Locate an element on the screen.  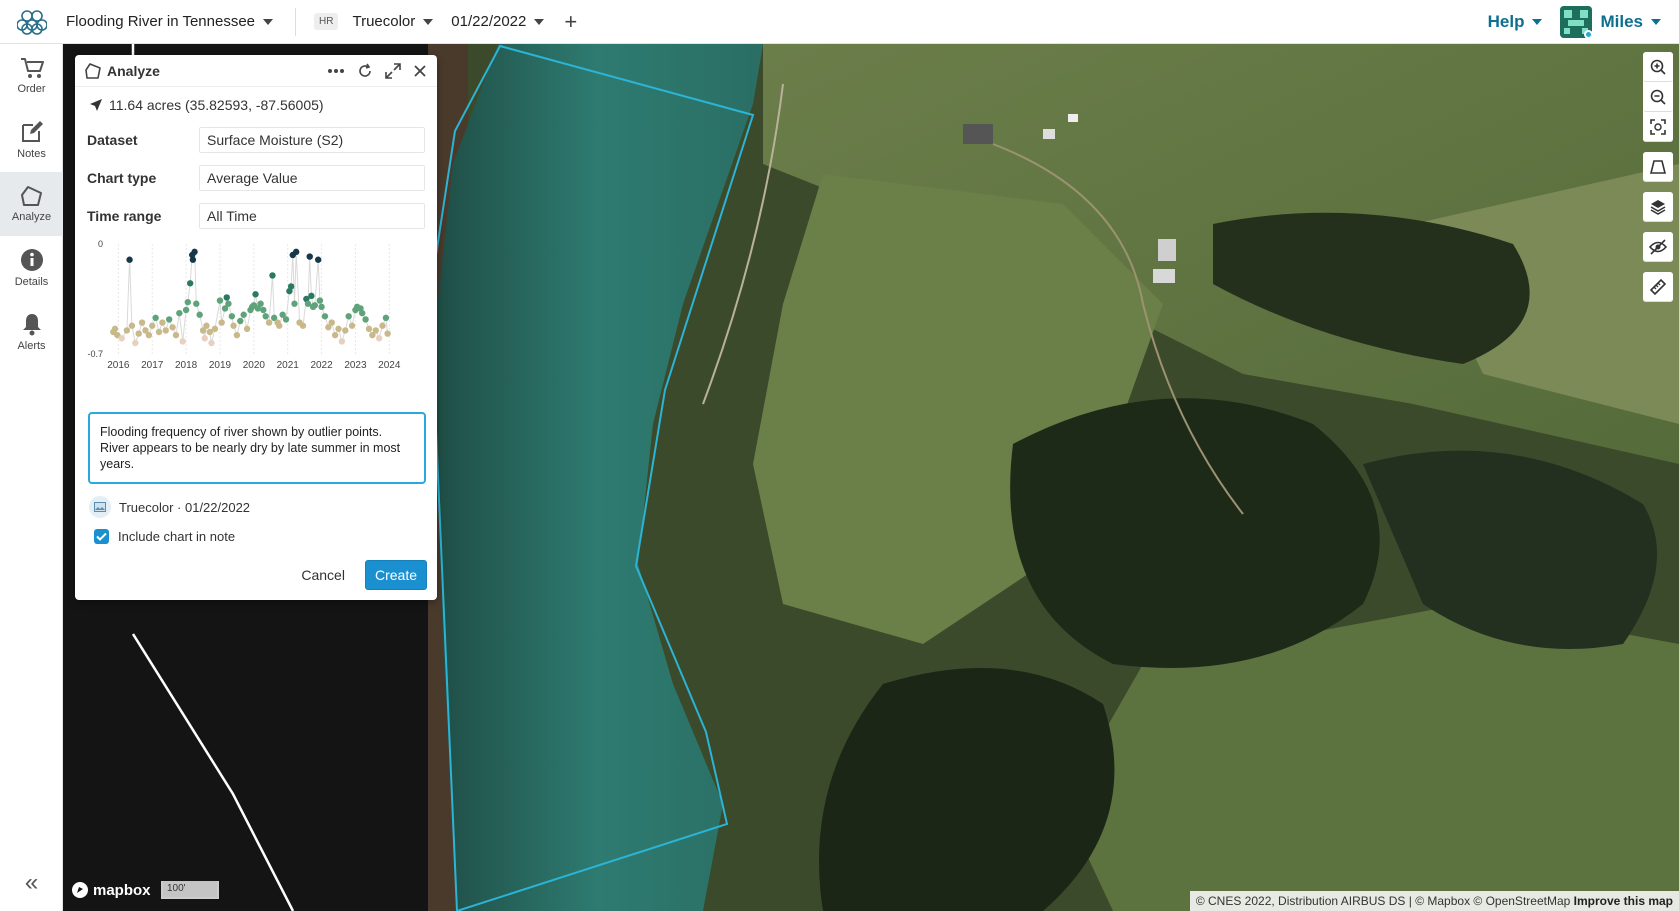
dataset-select: Surface Moisture (S2) is located at coordinates (312, 140).